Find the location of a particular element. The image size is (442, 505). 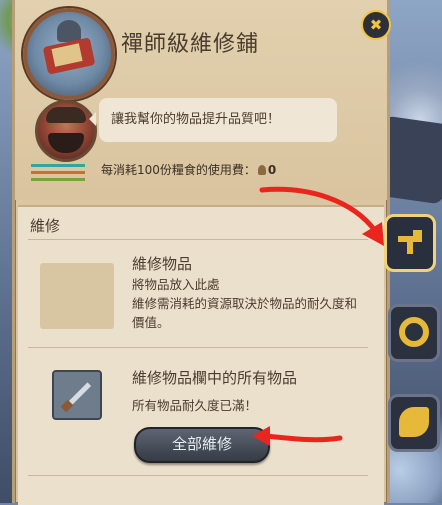

horn-icon is located at coordinates (414, 422).